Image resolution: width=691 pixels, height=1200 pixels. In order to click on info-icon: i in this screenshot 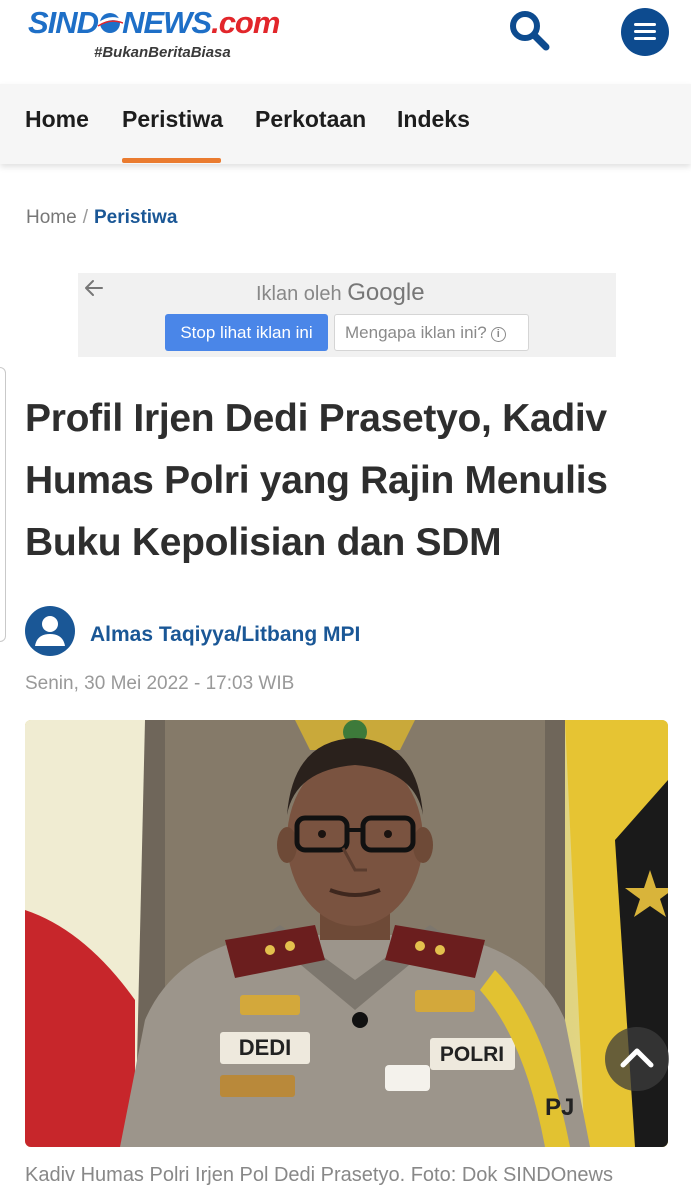, I will do `click(498, 334)`.